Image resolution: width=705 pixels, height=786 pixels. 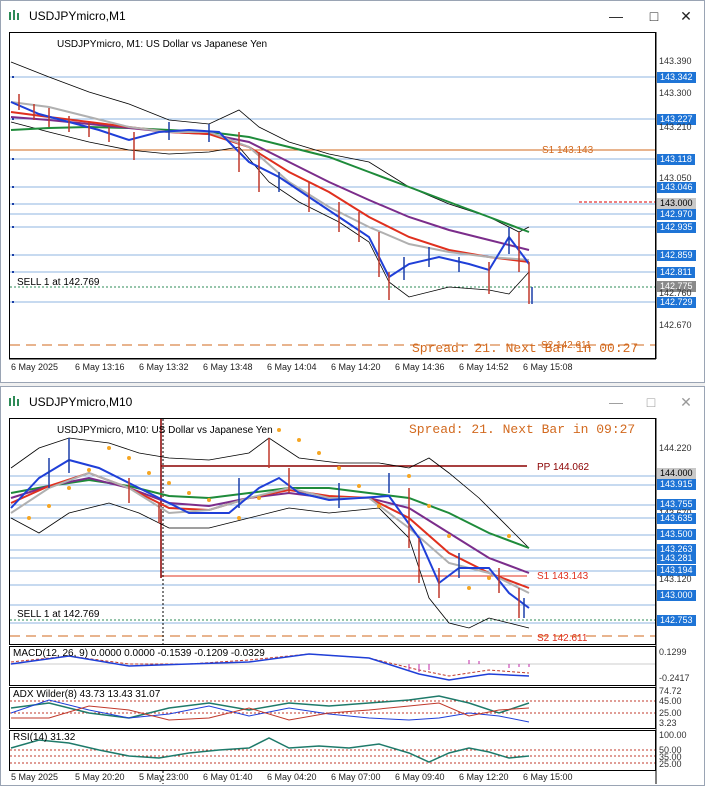 What do you see at coordinates (352, 16) in the screenshot?
I see `window-titlebar: USDJPYmicro,M1 — □ ✕` at bounding box center [352, 16].